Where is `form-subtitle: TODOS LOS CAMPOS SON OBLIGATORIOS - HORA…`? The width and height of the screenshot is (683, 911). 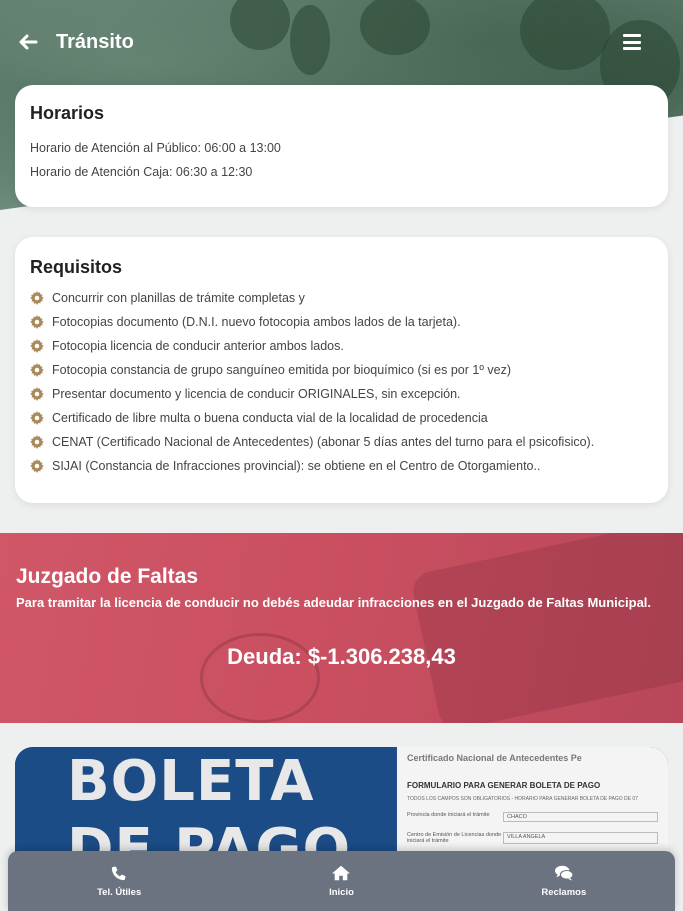
form-subtitle: TODOS LOS CAMPOS SON OBLIGATORIOS - HORA… is located at coordinates (522, 799).